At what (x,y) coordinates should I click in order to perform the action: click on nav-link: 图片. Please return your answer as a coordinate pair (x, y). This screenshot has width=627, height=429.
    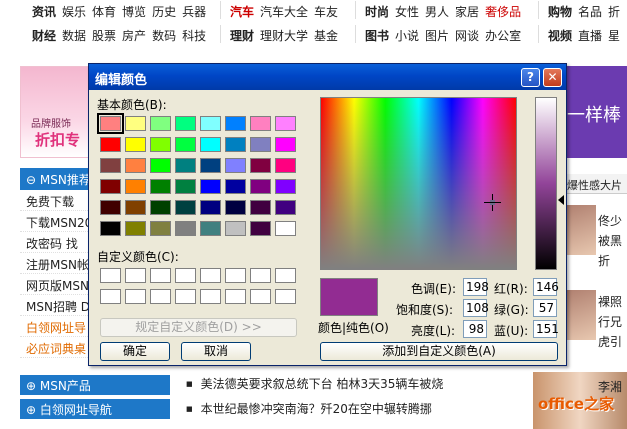
    Looking at the image, I should click on (437, 36).